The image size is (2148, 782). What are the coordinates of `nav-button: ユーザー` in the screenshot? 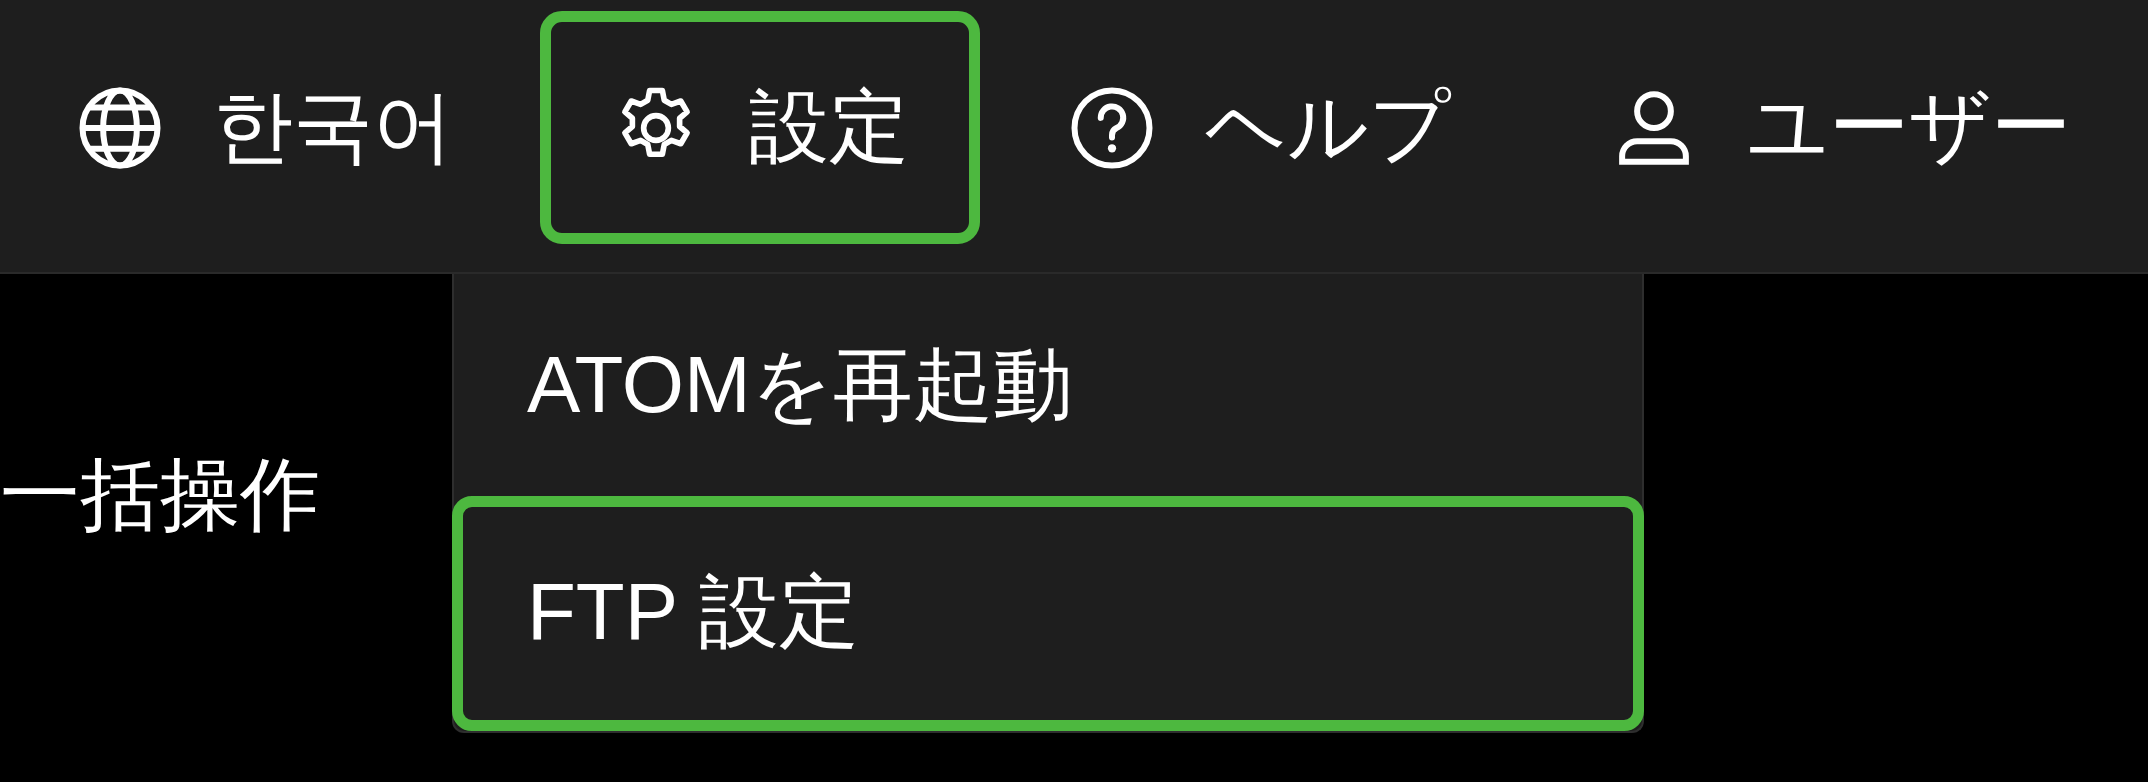 It's located at (1840, 127).